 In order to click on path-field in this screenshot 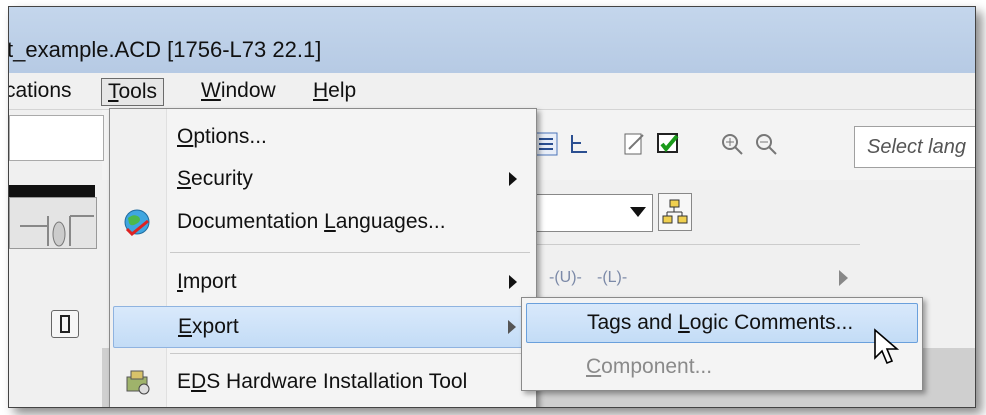, I will do `click(56, 138)`.